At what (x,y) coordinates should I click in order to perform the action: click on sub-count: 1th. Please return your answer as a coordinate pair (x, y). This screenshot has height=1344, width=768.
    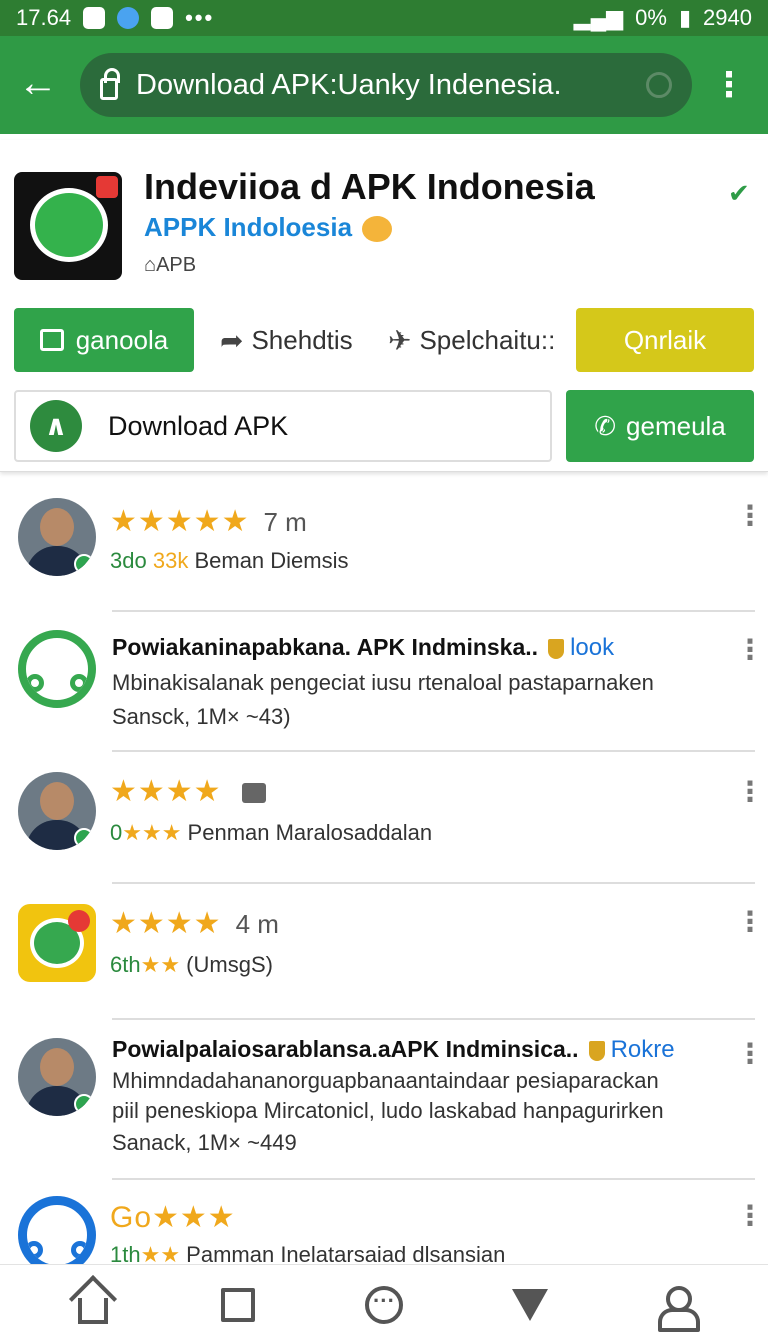
    Looking at the image, I should click on (125, 1253).